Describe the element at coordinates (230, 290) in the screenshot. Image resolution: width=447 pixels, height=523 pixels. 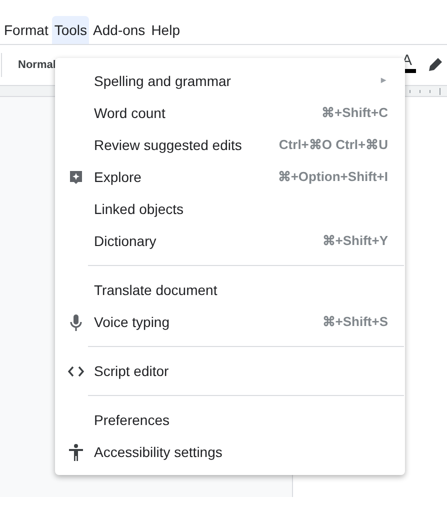
I see `menu-item: Translate document` at that location.